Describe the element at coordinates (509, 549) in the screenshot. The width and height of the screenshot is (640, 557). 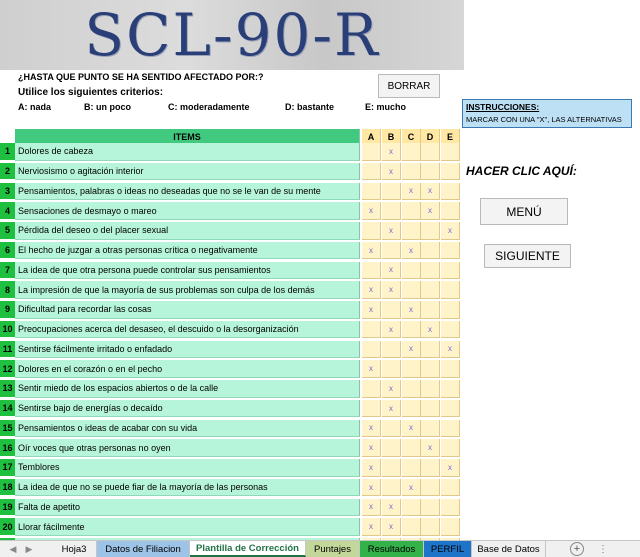
I see `sheet-tab: Base de Datos` at that location.